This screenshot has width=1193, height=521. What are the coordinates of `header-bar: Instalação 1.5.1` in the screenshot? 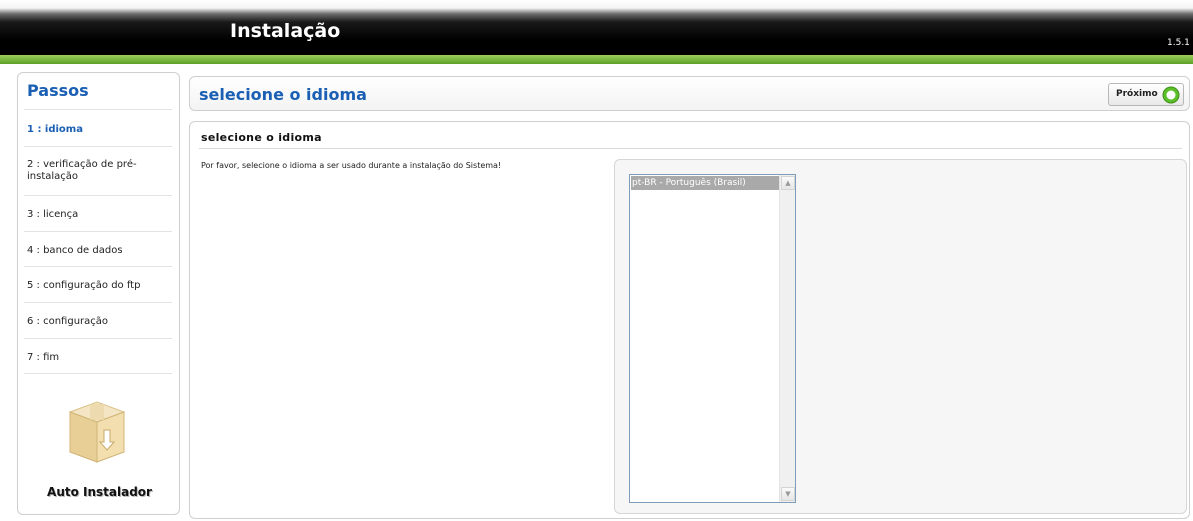 It's located at (596, 27).